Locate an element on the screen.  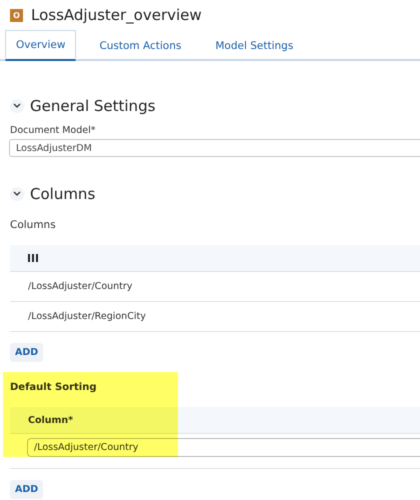
table-label: Columns is located at coordinates (33, 225).